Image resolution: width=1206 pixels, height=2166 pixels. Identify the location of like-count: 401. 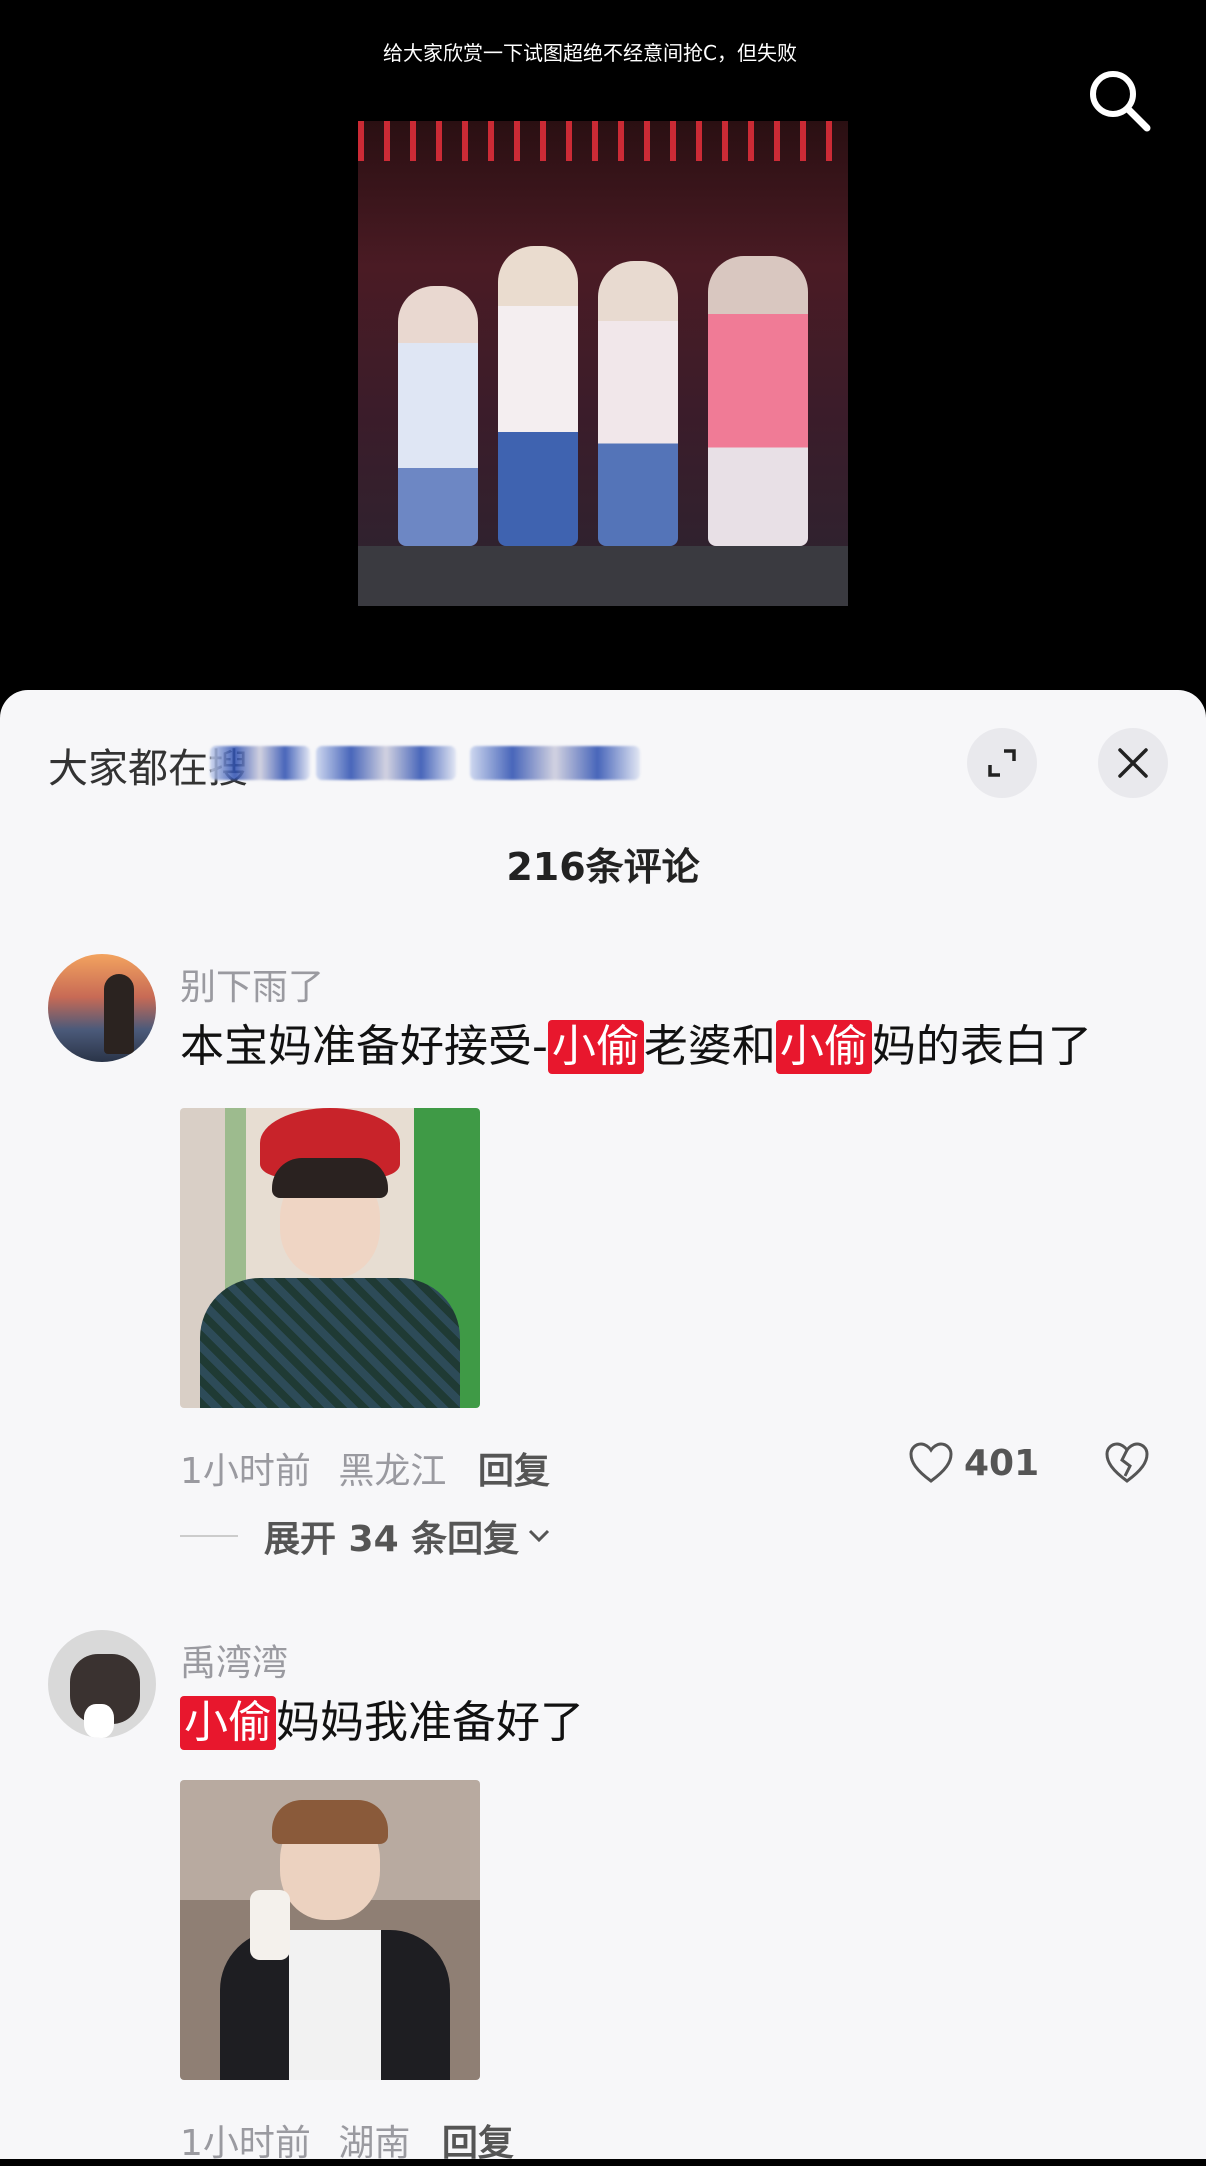
(1002, 1463).